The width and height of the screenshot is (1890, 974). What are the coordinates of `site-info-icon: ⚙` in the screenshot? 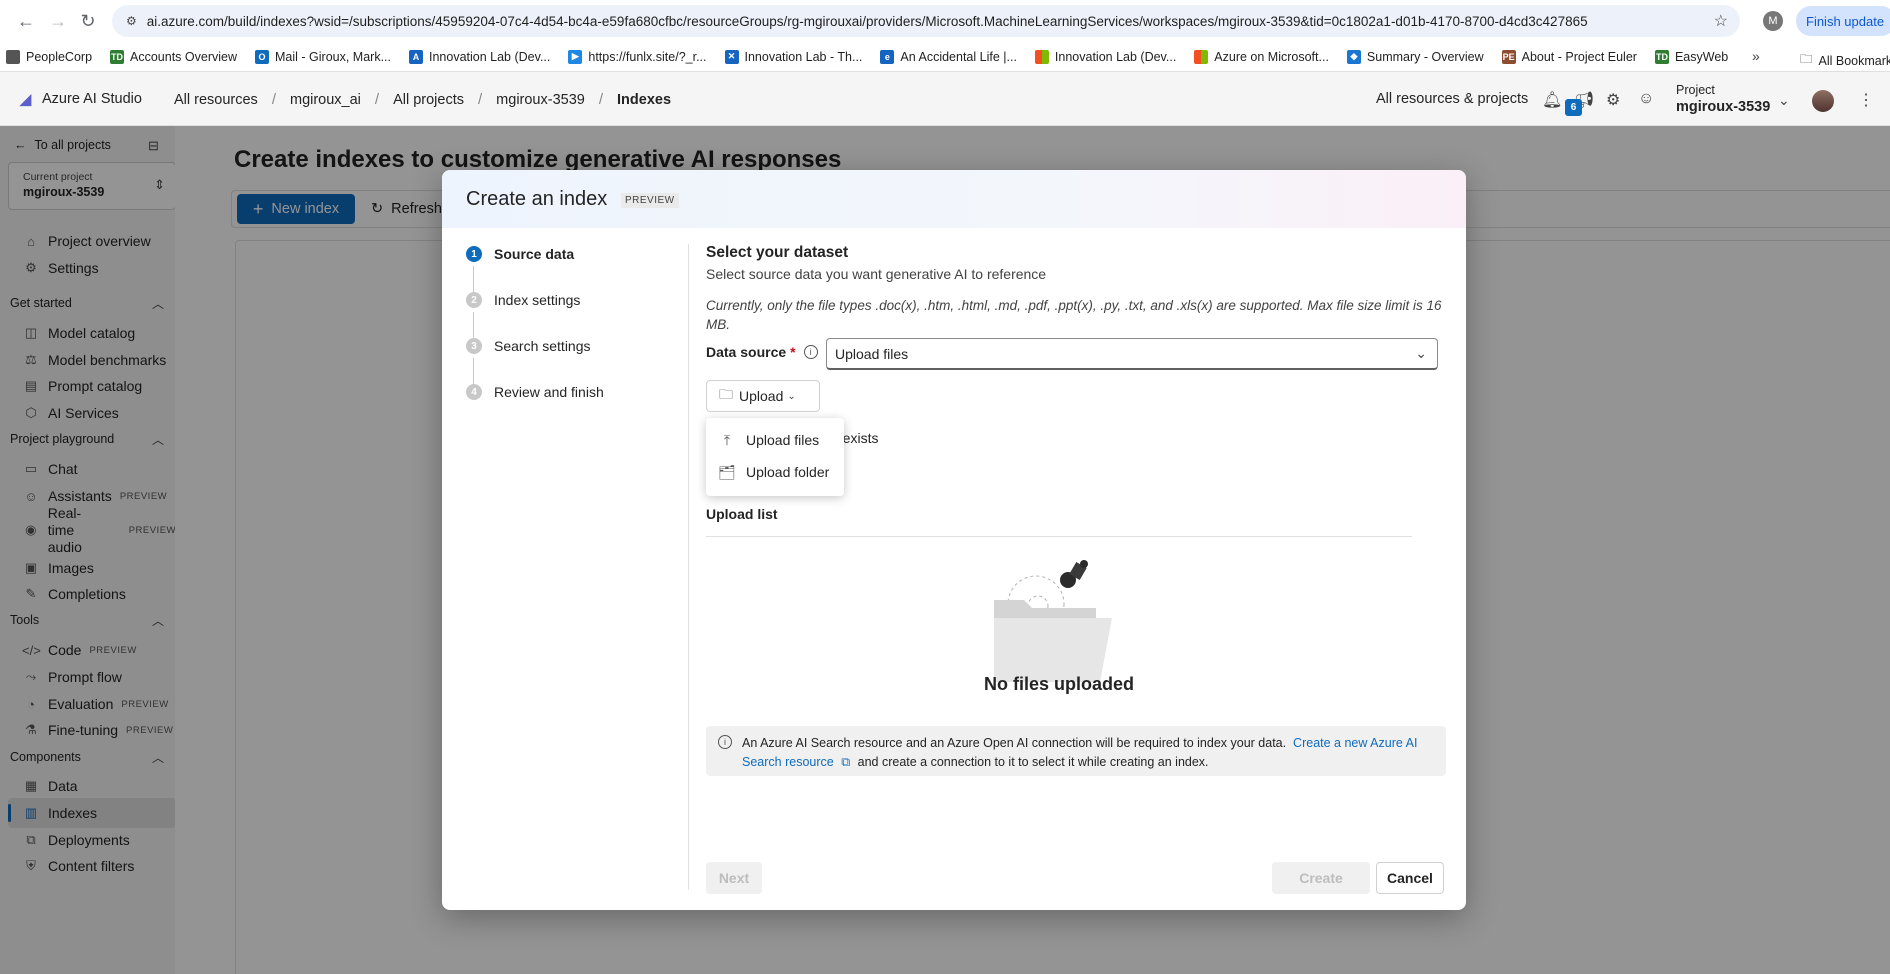 It's located at (131, 21).